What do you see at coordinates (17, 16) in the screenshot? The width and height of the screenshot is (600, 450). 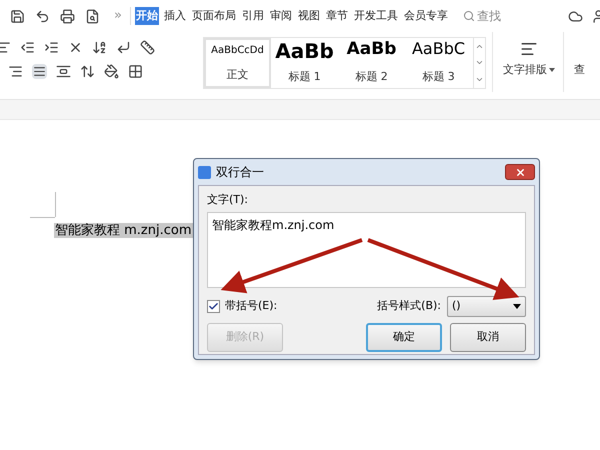 I see `save-icon` at bounding box center [17, 16].